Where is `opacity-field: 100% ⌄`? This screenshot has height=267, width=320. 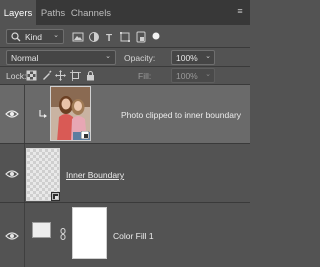 opacity-field: 100% ⌄ is located at coordinates (193, 57).